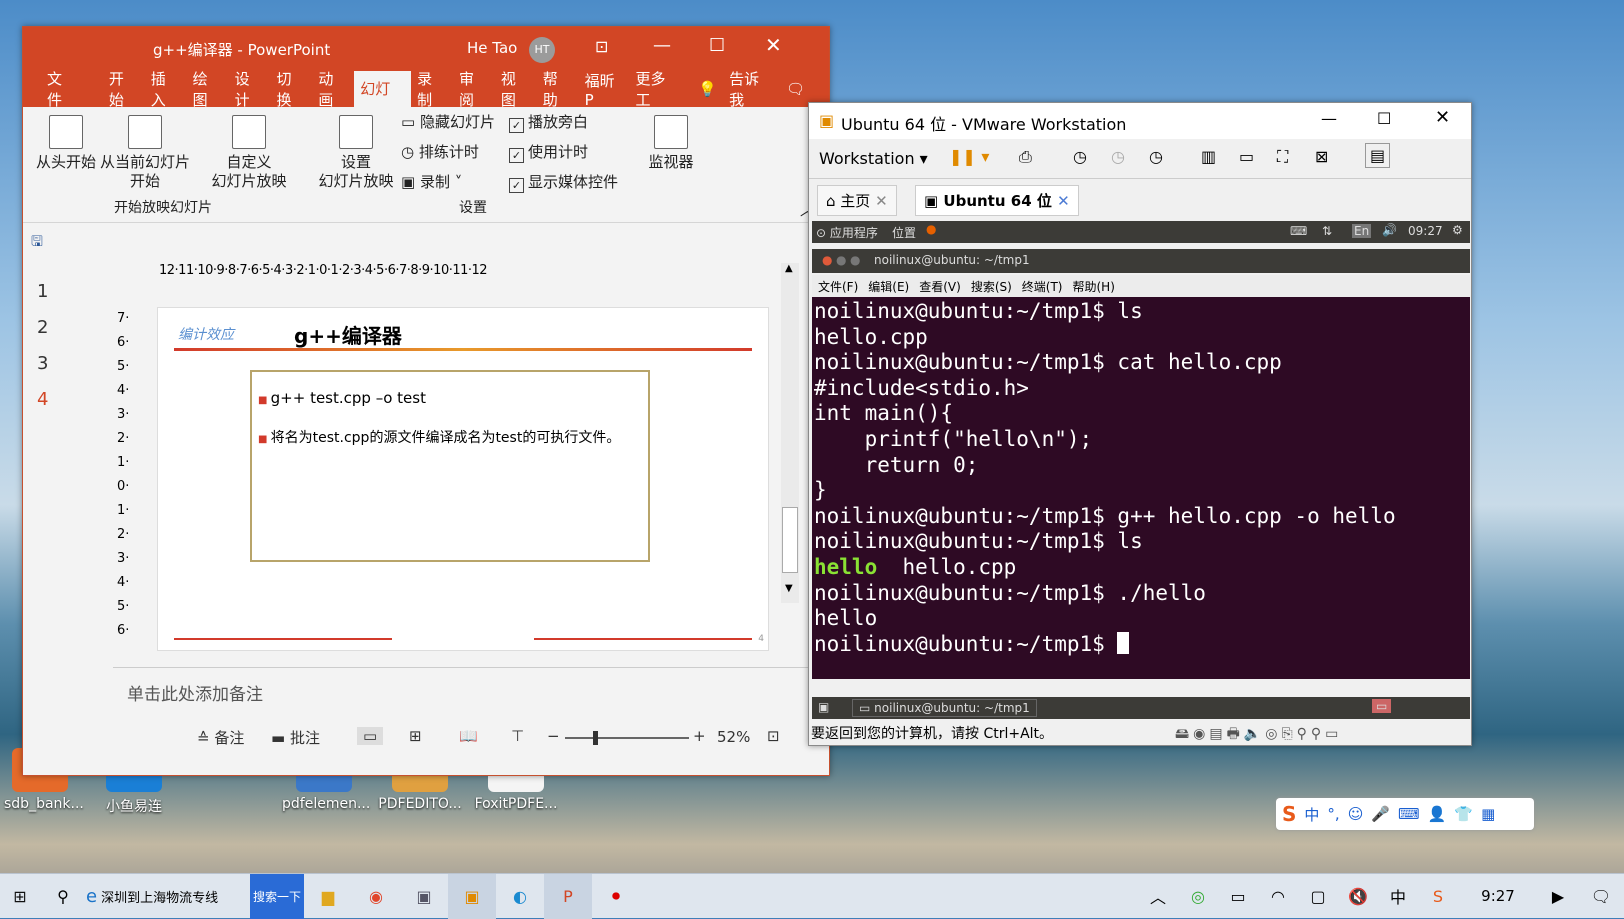  What do you see at coordinates (931, 229) in the screenshot?
I see `firefox-icon: ●` at bounding box center [931, 229].